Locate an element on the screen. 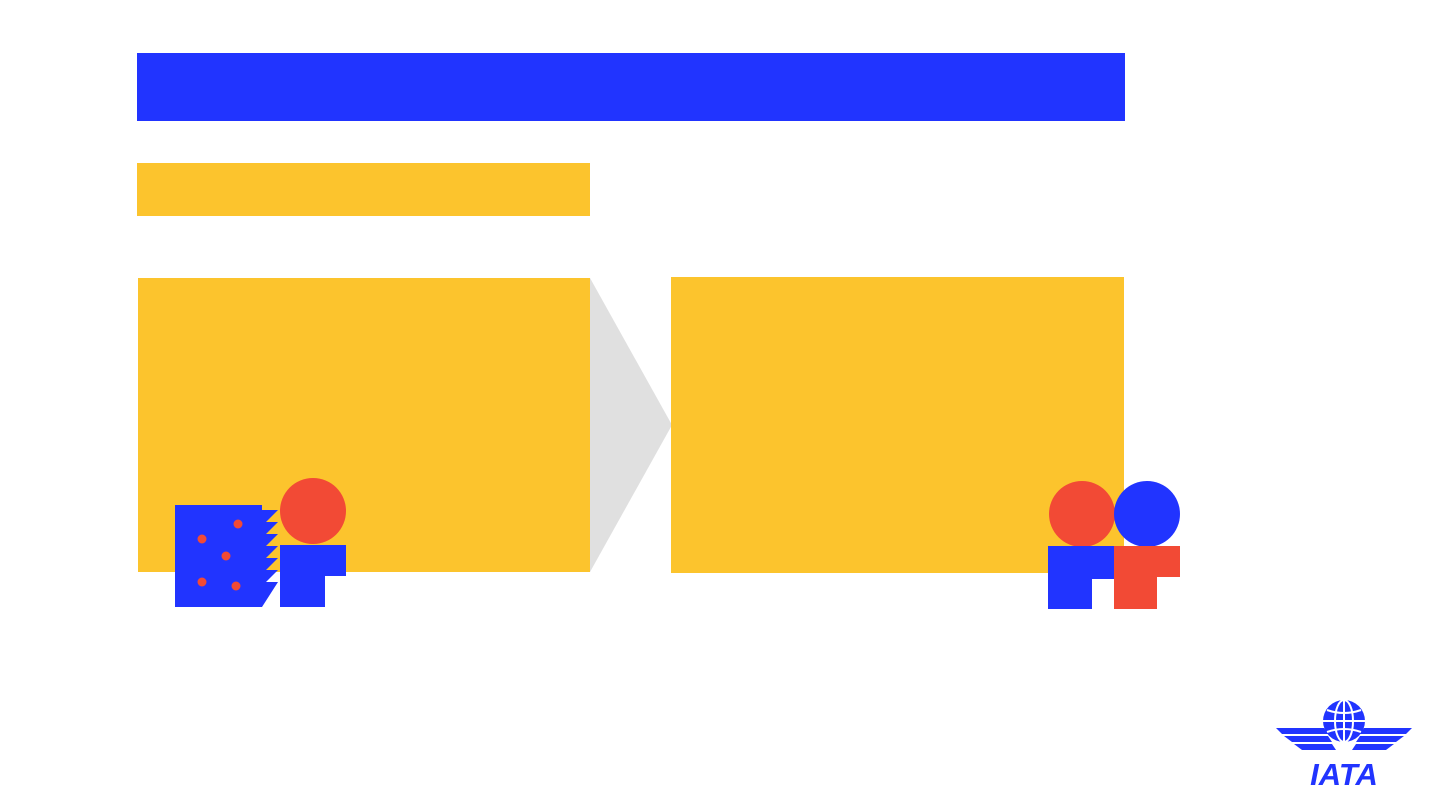 This screenshot has height=810, width=1440. chevron-arrow-icon is located at coordinates (631, 425).